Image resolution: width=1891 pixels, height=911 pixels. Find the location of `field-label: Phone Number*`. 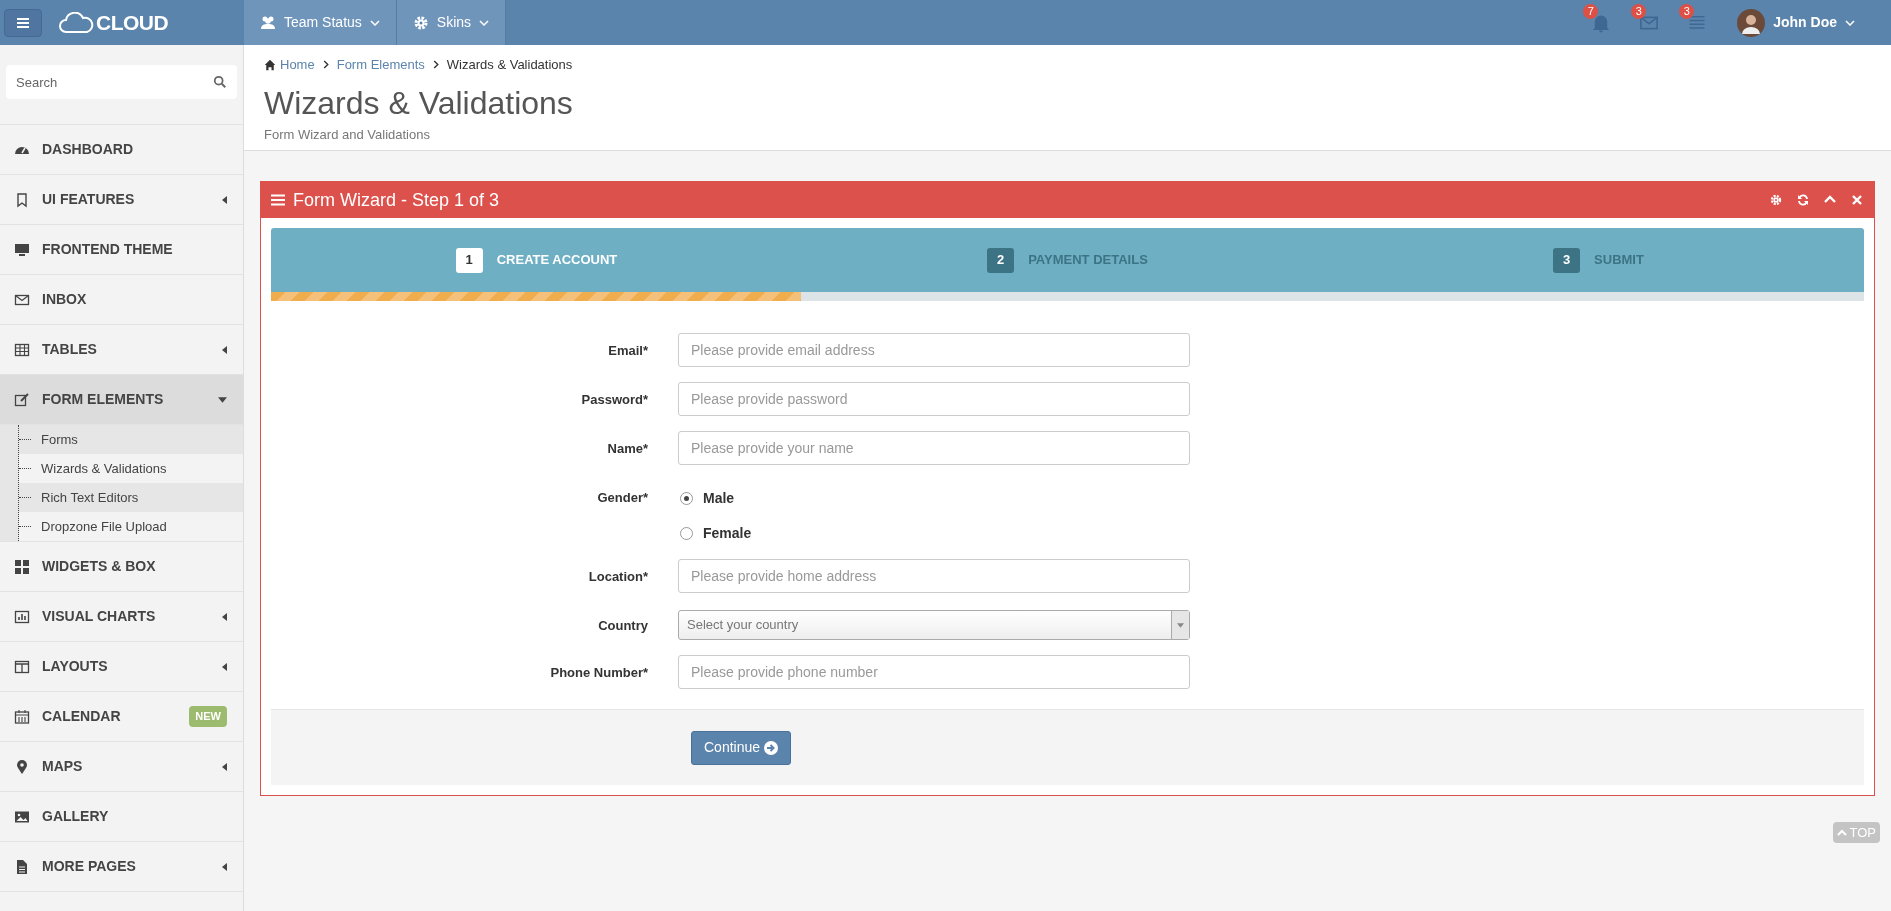

field-label: Phone Number* is located at coordinates (599, 673).